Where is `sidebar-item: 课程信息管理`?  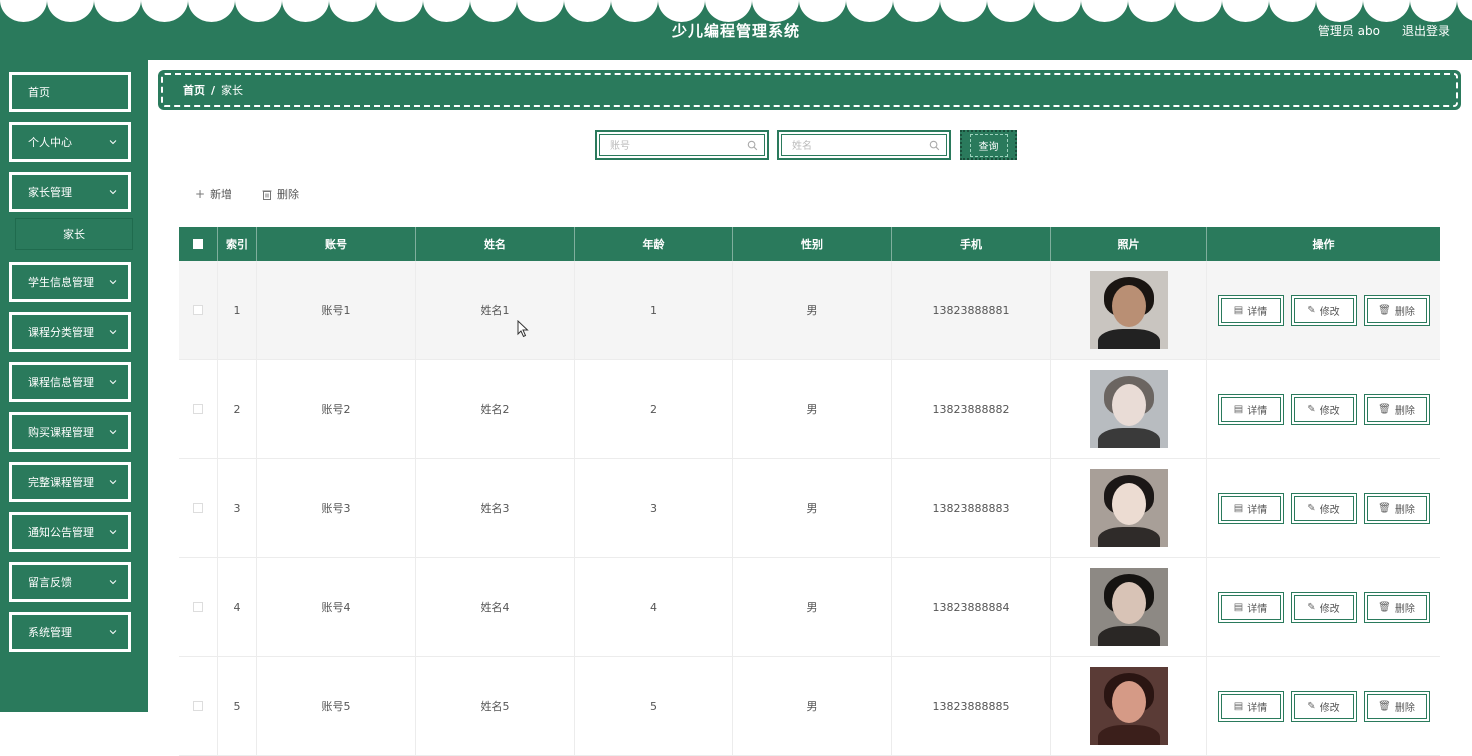 sidebar-item: 课程信息管理 is located at coordinates (70, 382).